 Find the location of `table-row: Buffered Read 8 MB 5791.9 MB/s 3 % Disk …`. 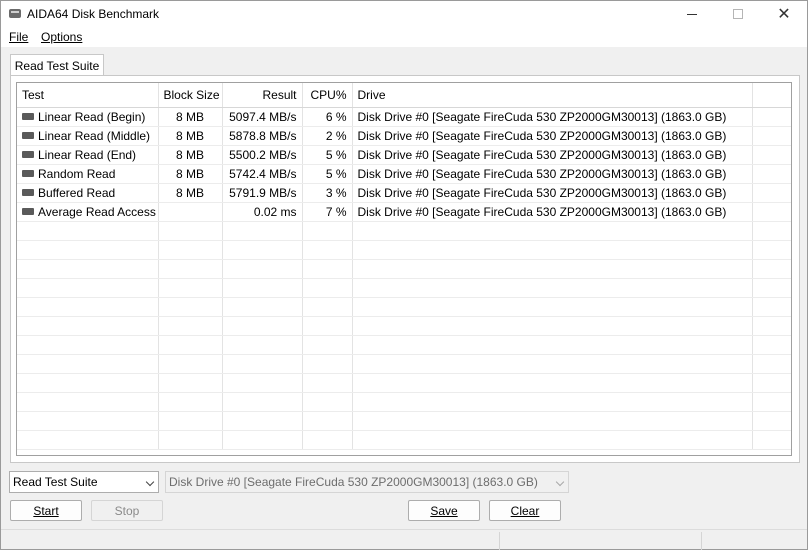

table-row: Buffered Read 8 MB 5791.9 MB/s 3 % Disk … is located at coordinates (404, 193).